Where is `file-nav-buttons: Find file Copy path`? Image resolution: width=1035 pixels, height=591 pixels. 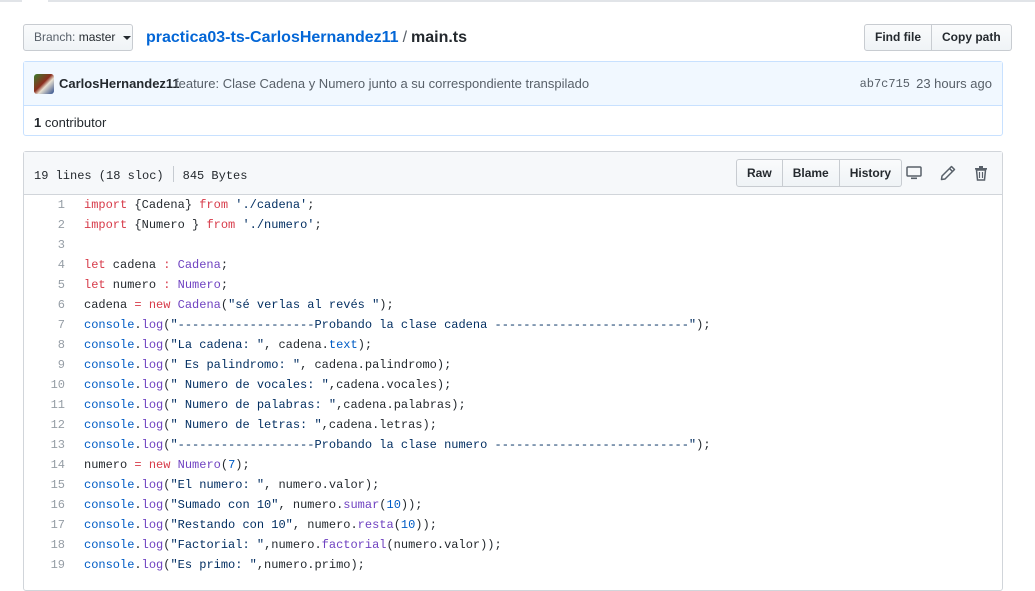
file-nav-buttons: Find file Copy path is located at coordinates (938, 37).